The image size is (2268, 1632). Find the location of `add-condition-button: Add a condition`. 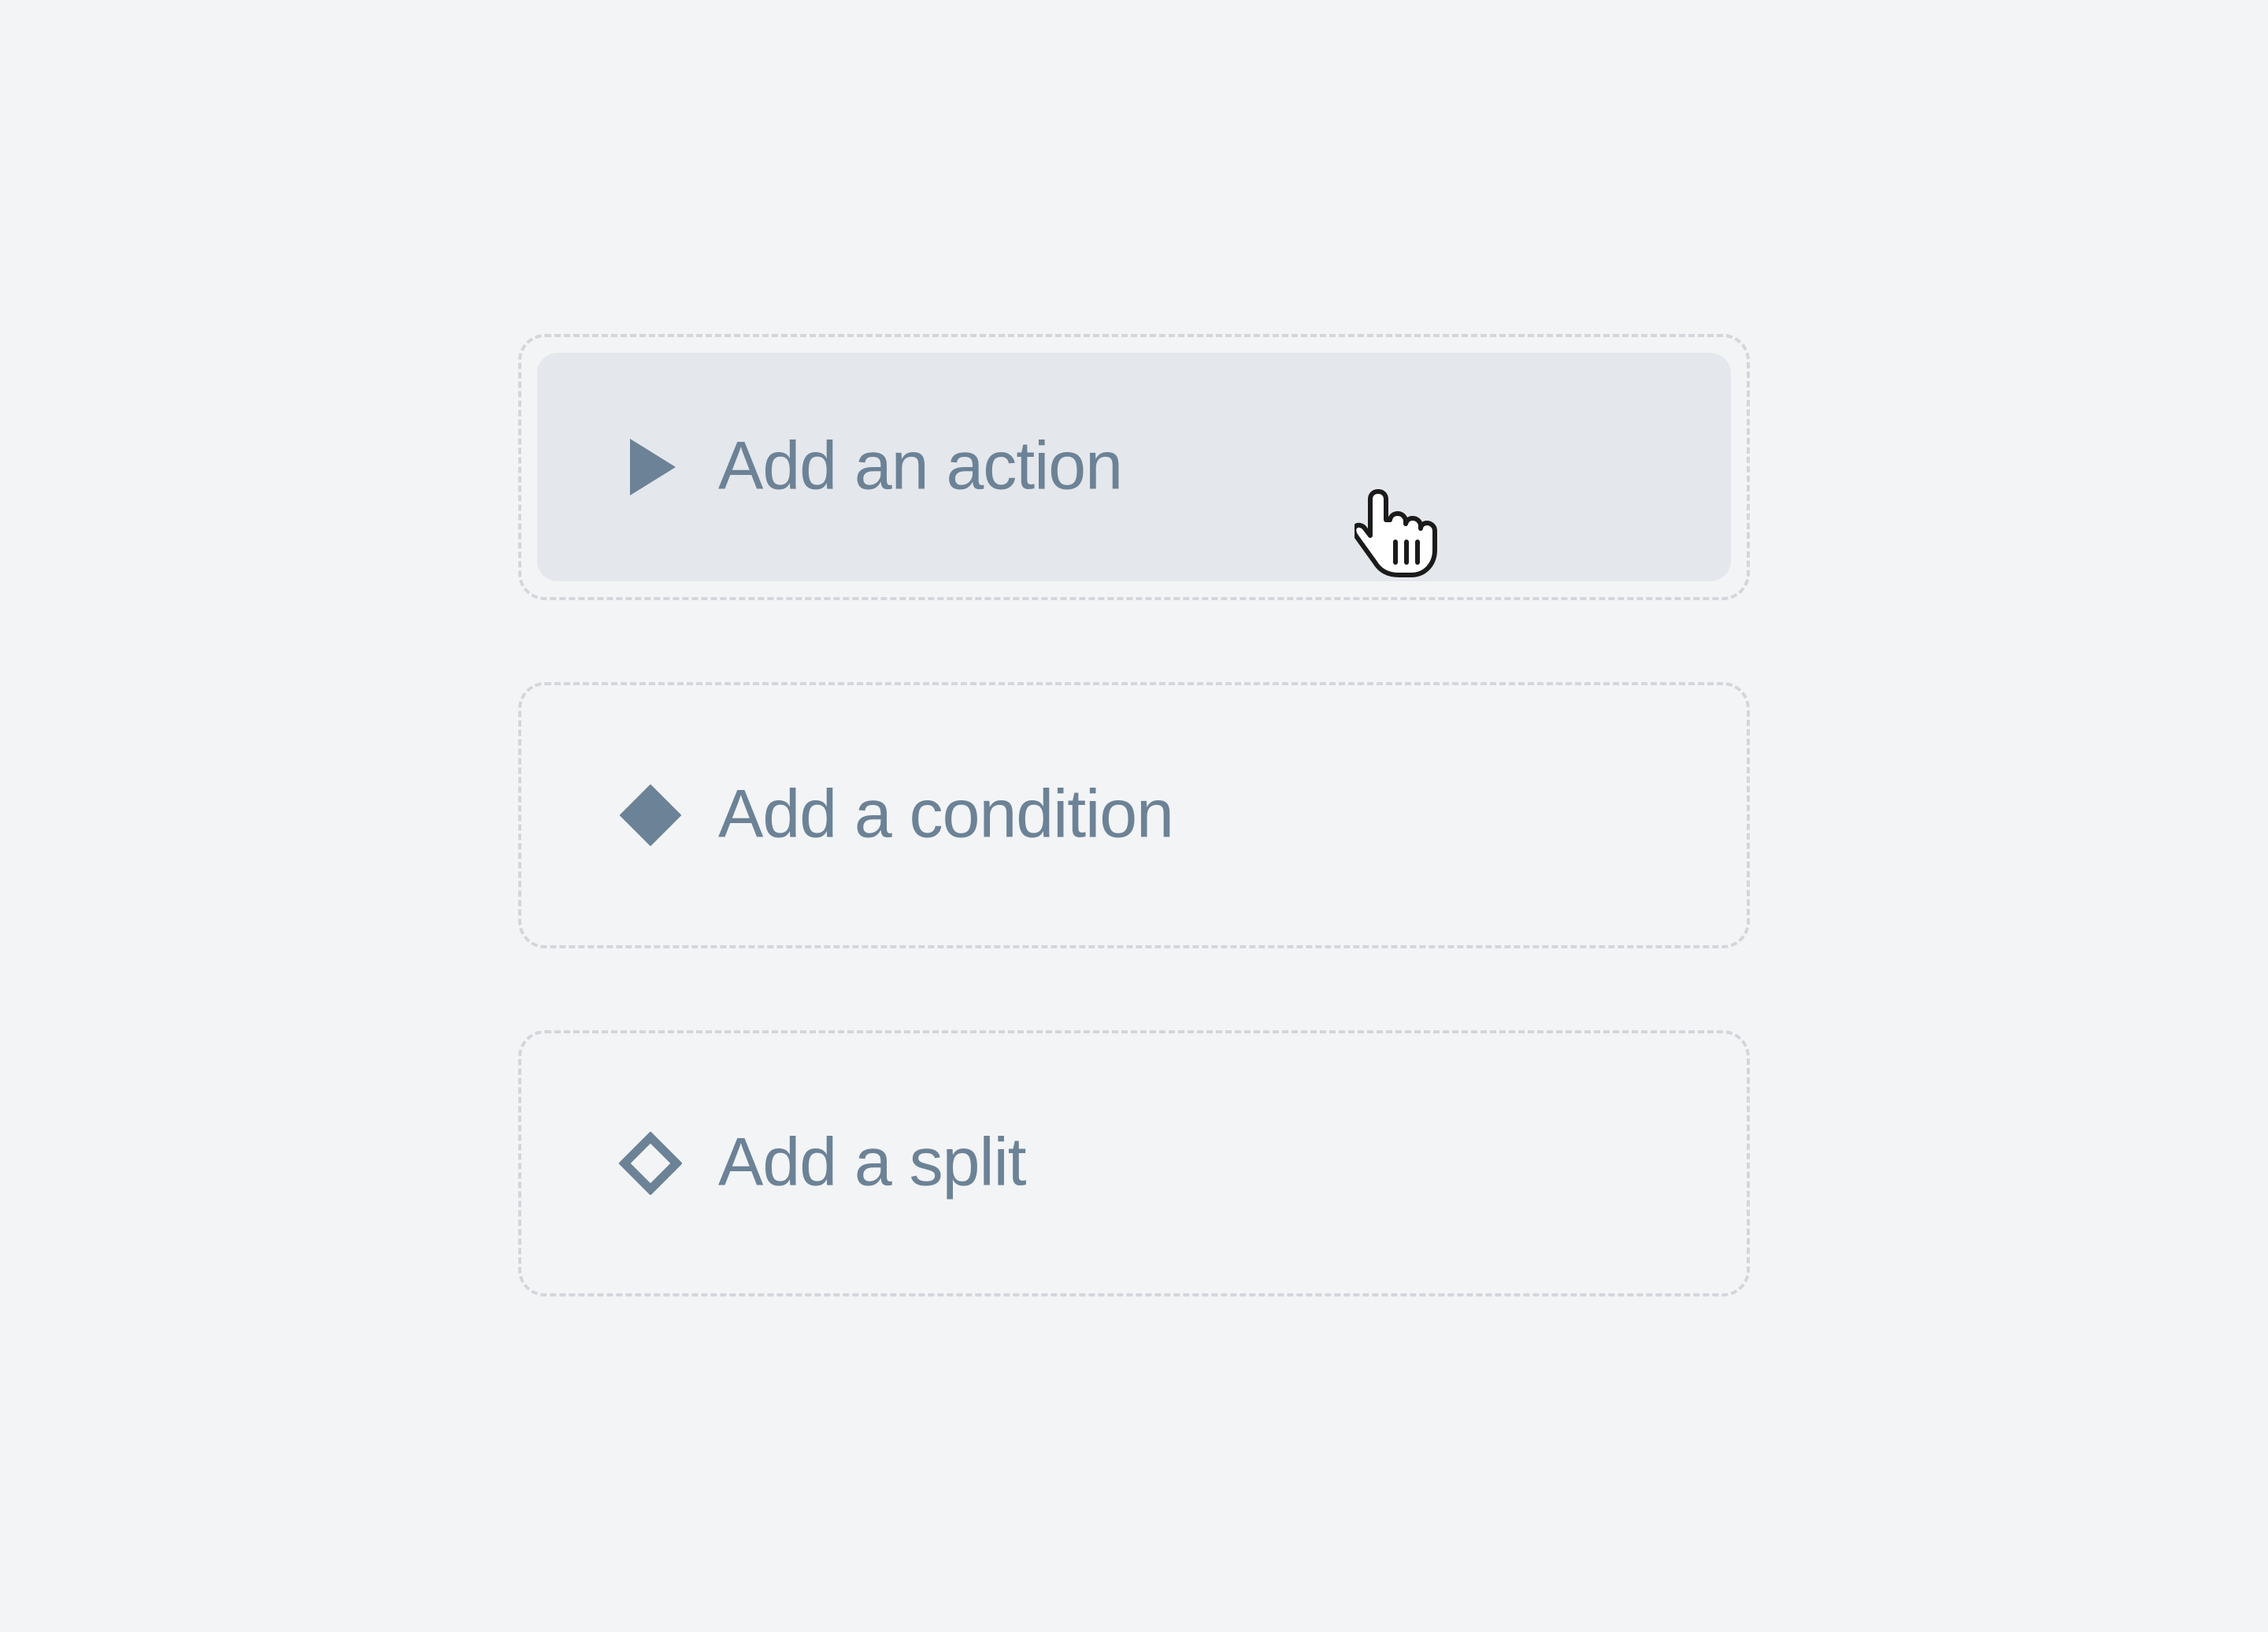

add-condition-button: Add a condition is located at coordinates (1134, 815).